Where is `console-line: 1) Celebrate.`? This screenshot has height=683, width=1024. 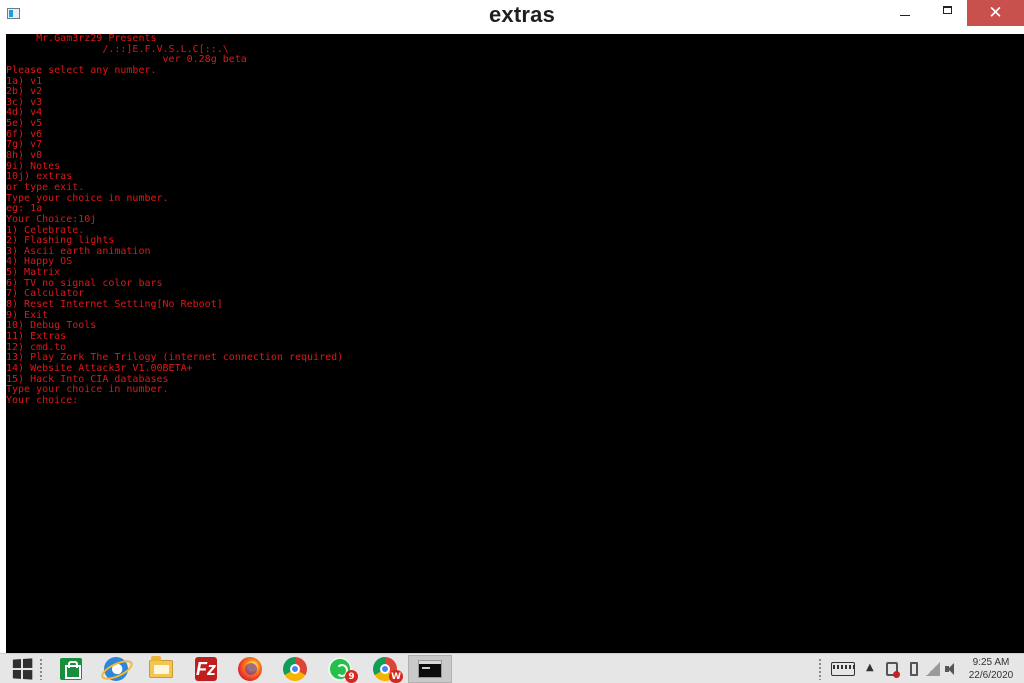
console-line: 1) Celebrate. is located at coordinates (45, 230).